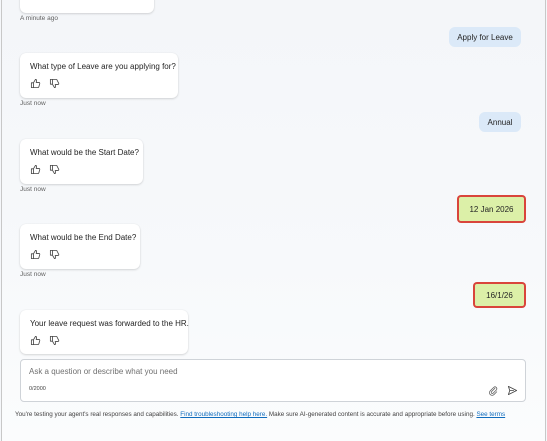 The width and height of the screenshot is (547, 441). Describe the element at coordinates (493, 390) in the screenshot. I see `paperclip-icon` at that location.